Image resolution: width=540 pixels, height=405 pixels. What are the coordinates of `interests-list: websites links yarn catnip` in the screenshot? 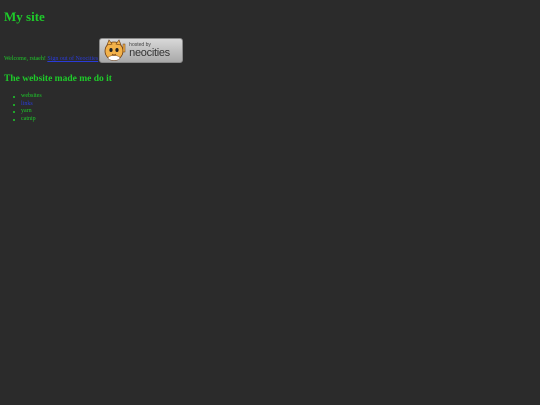 It's located at (270, 108).